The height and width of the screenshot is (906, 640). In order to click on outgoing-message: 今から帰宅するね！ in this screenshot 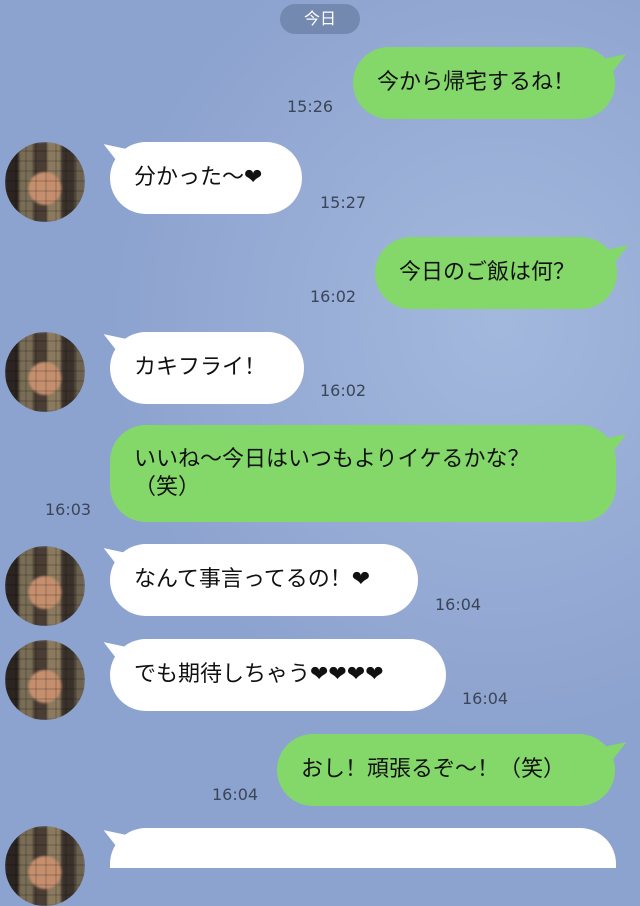, I will do `click(484, 83)`.